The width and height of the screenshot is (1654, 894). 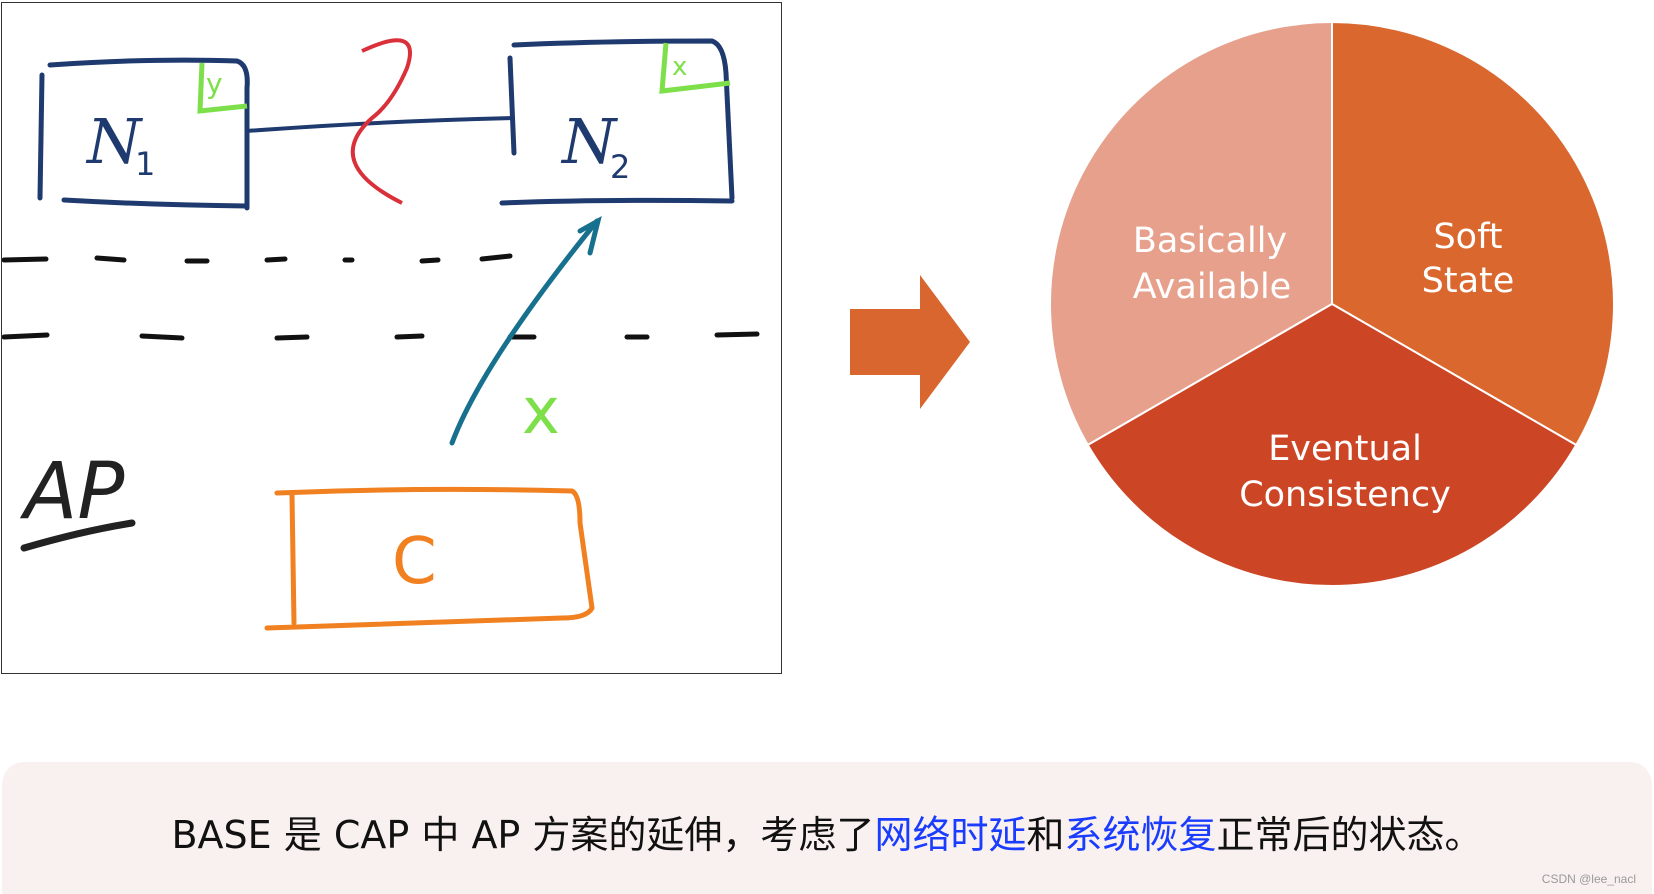 What do you see at coordinates (541, 412) in the screenshot?
I see `write-value-label: x` at bounding box center [541, 412].